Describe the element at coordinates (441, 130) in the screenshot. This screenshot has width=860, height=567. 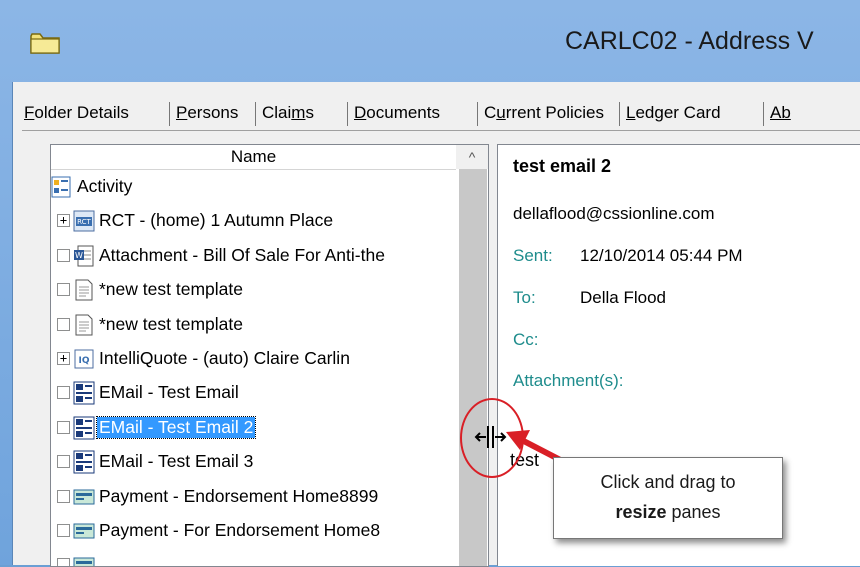
I see `tab-divider` at that location.